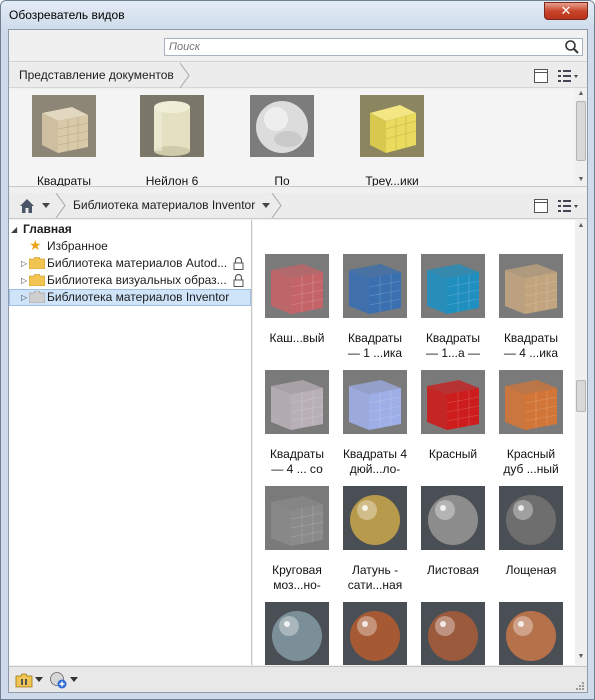 This screenshot has height=700, width=595. I want to click on material-tile: Квадраты — 1 ...ика, so click(375, 307).